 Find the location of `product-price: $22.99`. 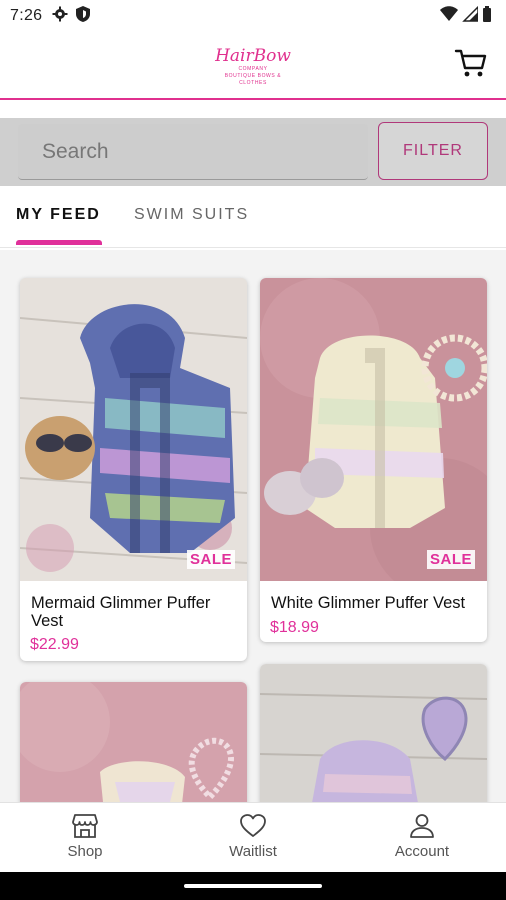

product-price: $22.99 is located at coordinates (54, 644).